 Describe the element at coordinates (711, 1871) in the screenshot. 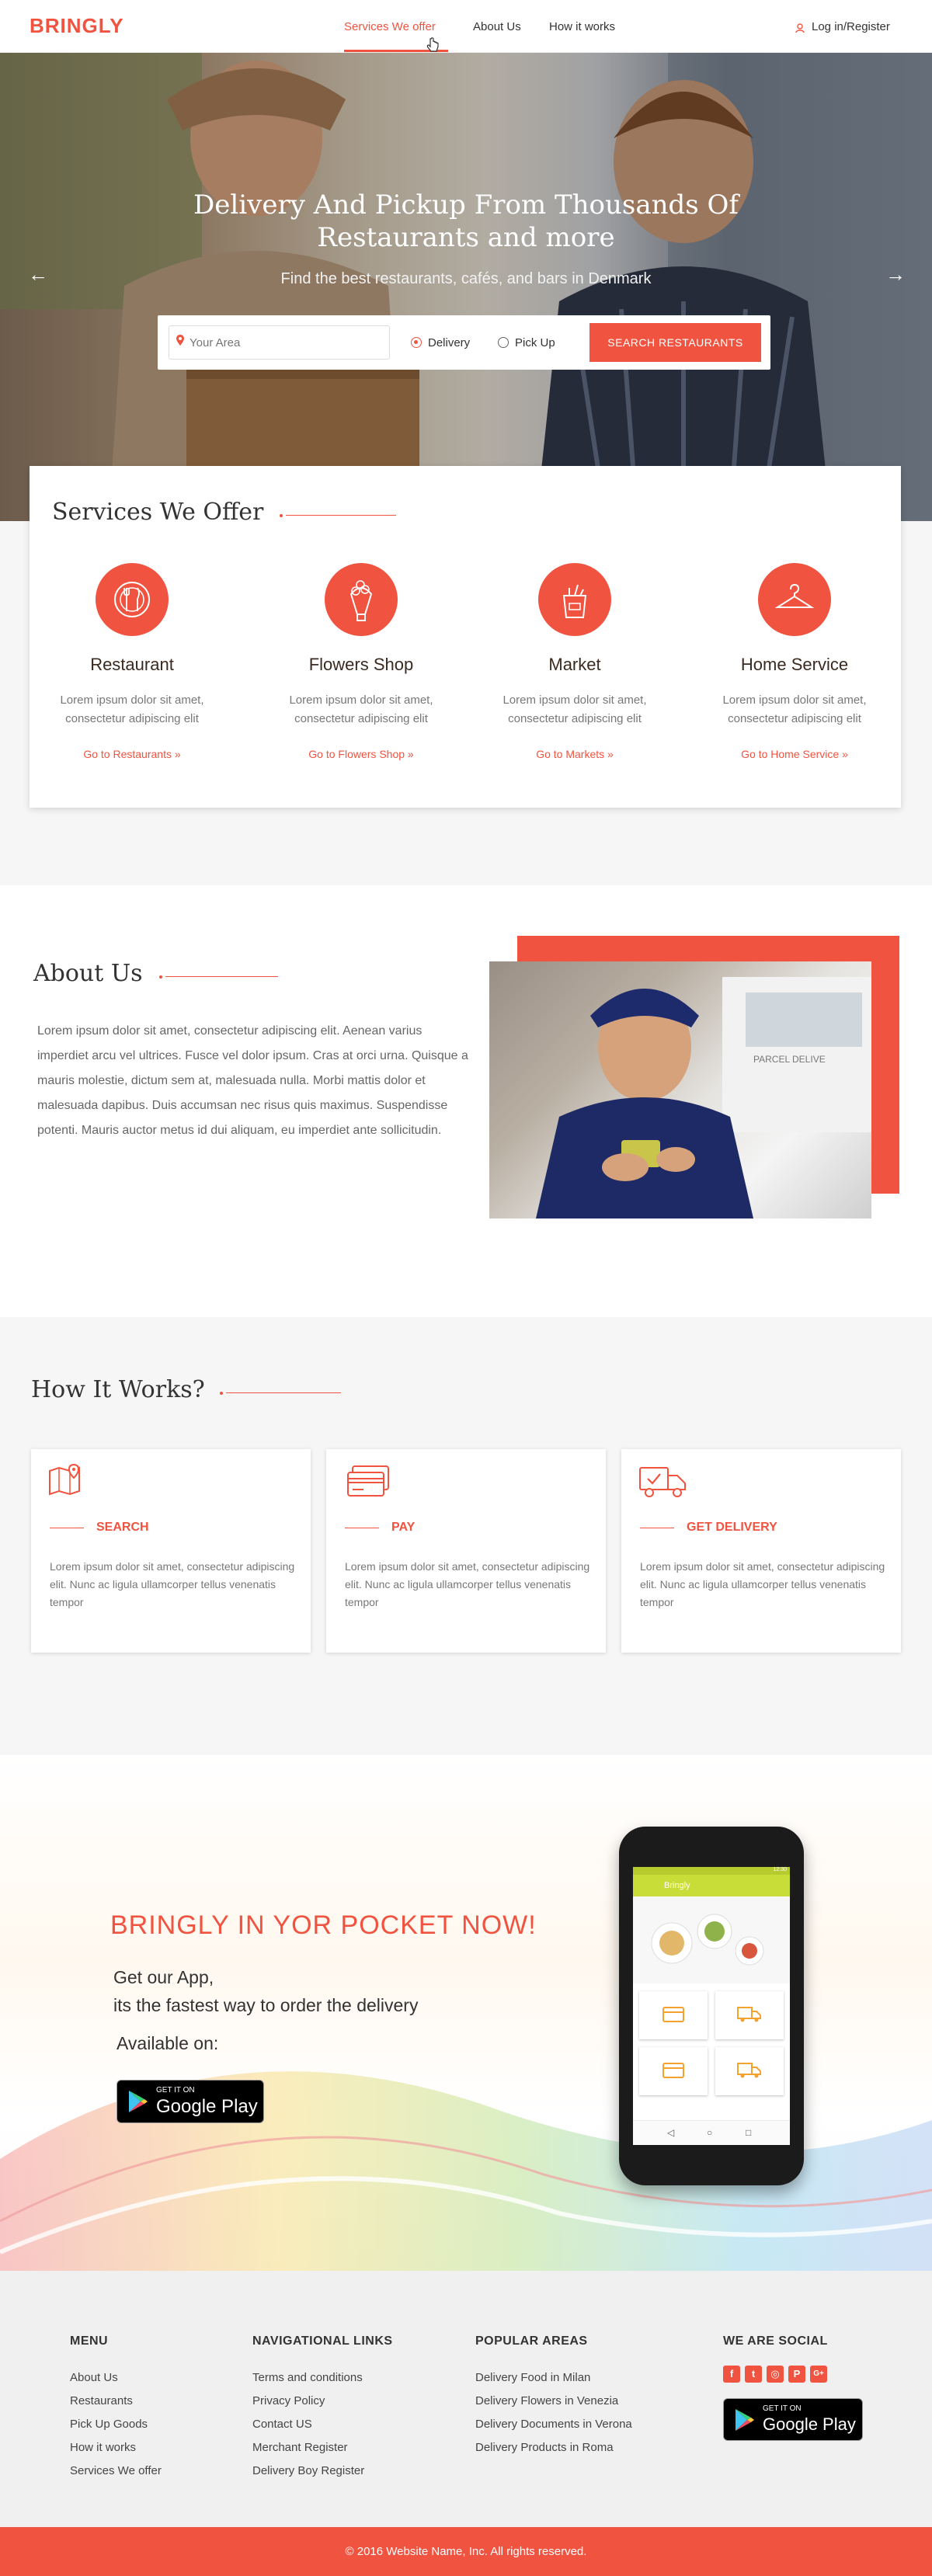

I see `phone-status-bar: 12:30` at that location.